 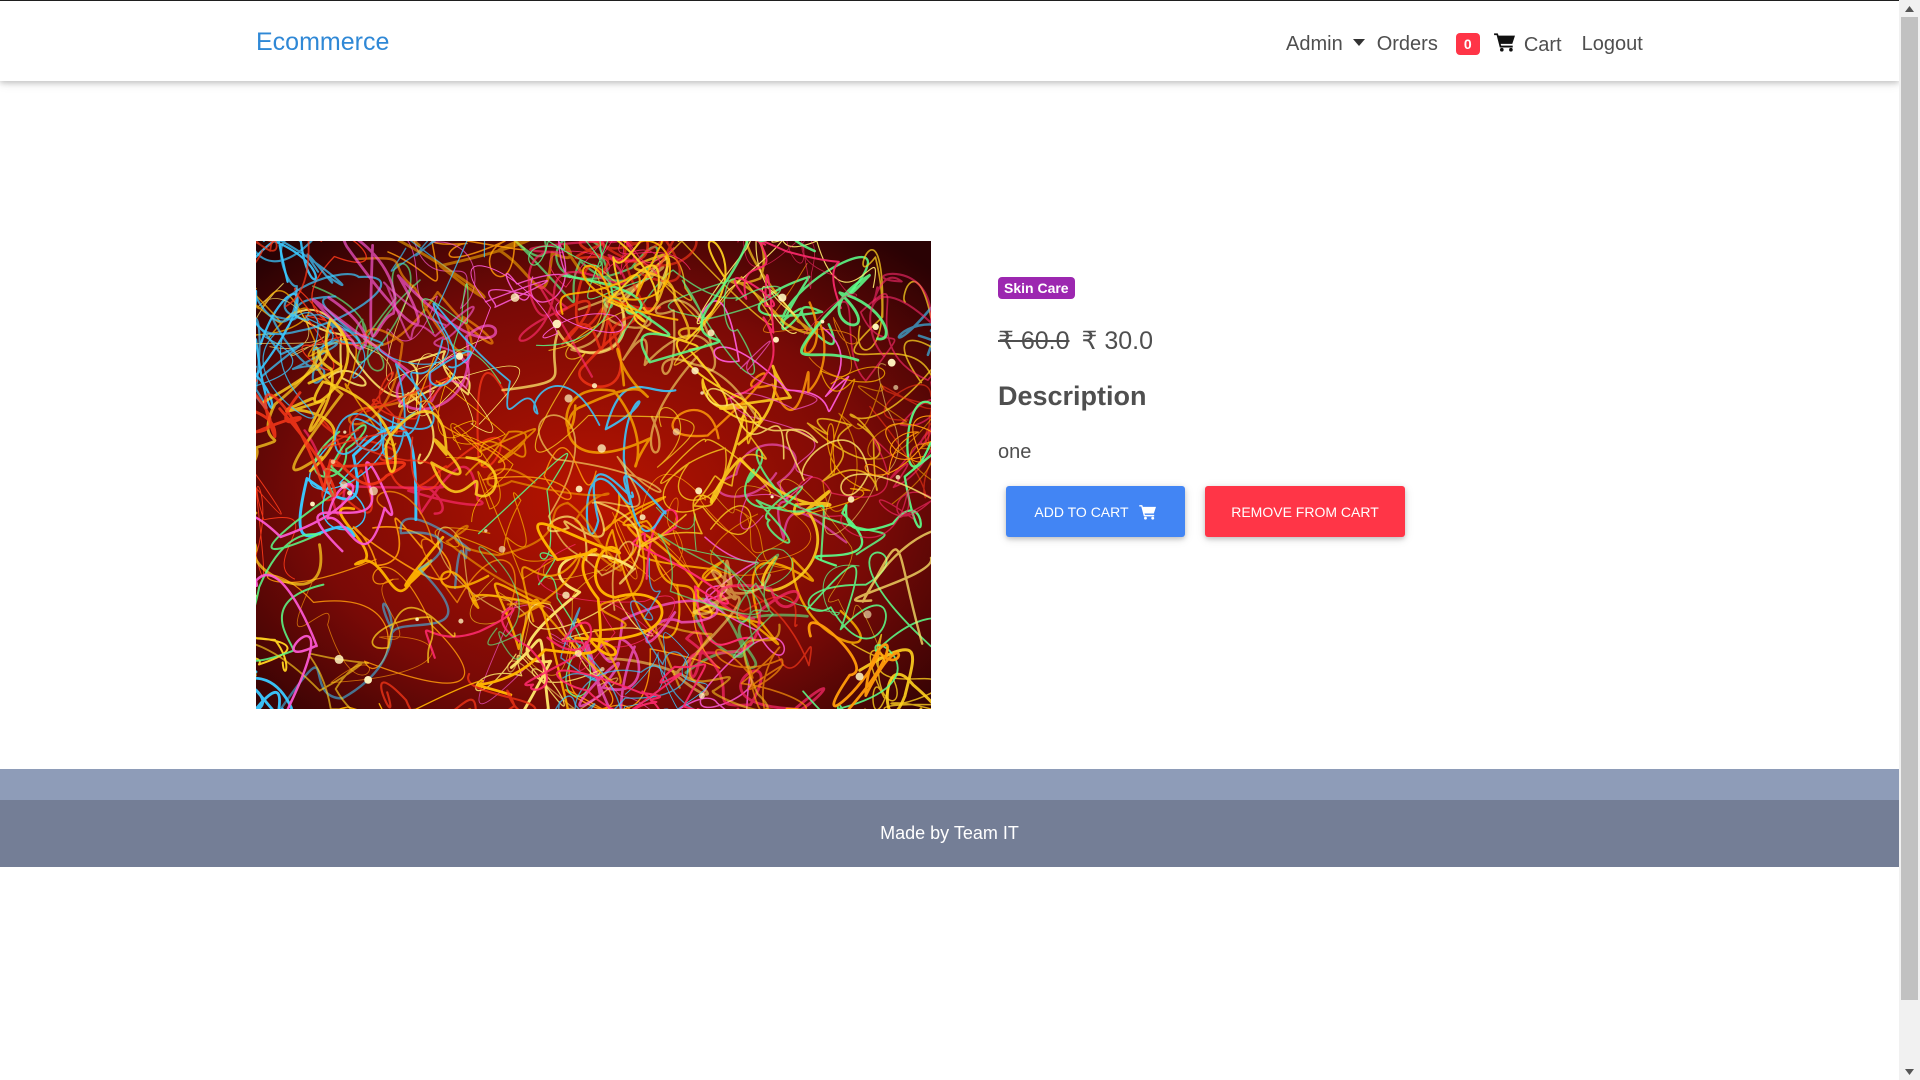 I want to click on add-to-cart-button: ADD TO CART, so click(x=1095, y=511).